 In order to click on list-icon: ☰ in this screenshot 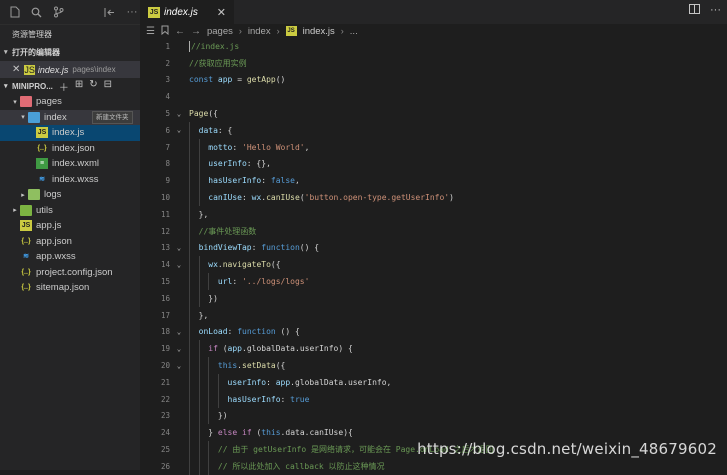, I will do `click(150, 31)`.